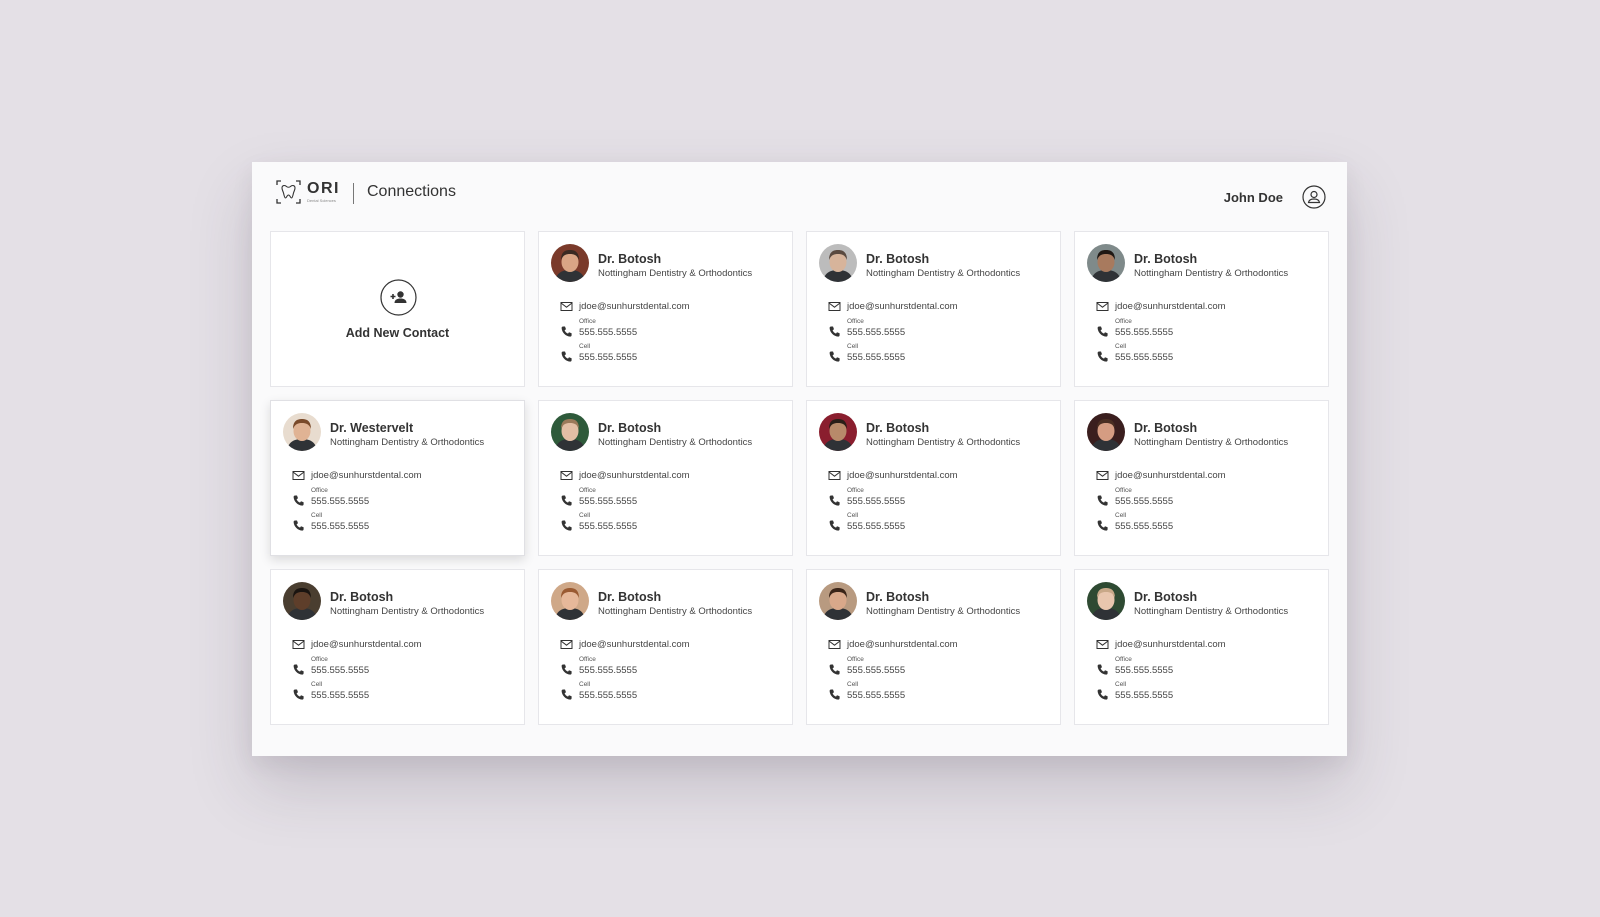 Image resolution: width=1600 pixels, height=917 pixels. What do you see at coordinates (323, 188) in the screenshot?
I see `brand-name: ORI` at bounding box center [323, 188].